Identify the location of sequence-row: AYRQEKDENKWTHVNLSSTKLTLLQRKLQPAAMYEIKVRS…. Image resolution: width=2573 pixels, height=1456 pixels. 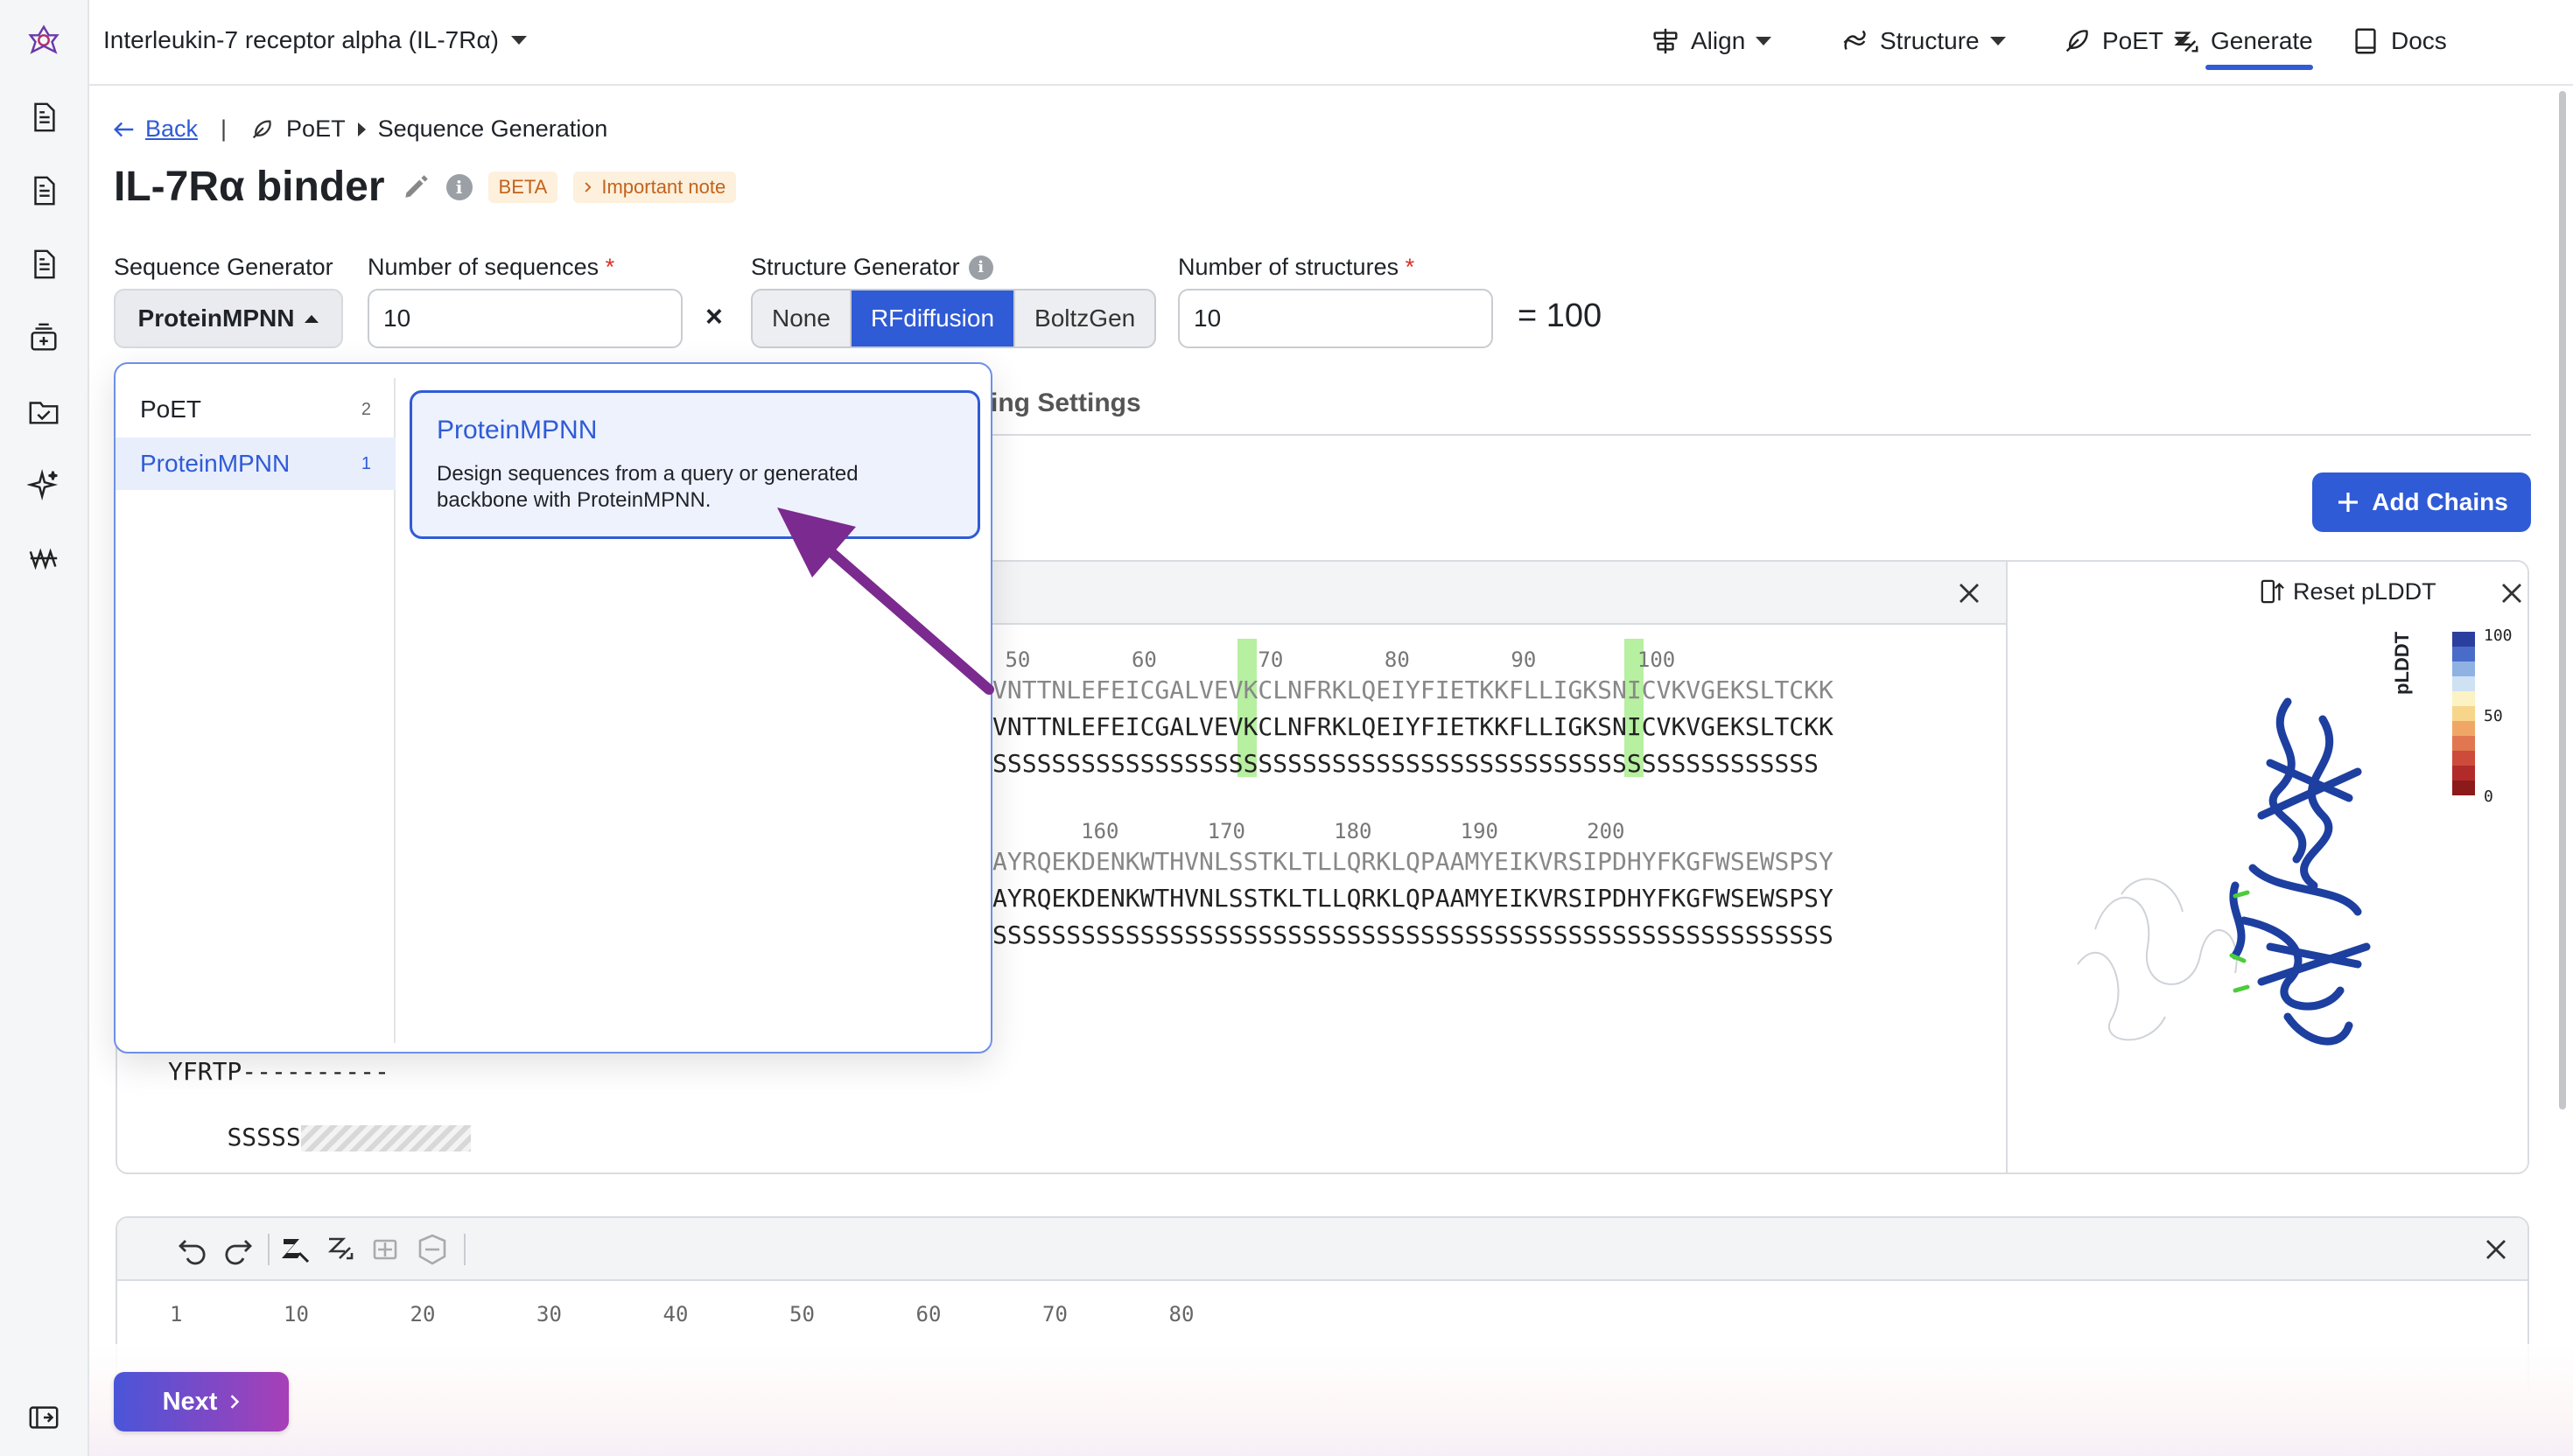
(1412, 898).